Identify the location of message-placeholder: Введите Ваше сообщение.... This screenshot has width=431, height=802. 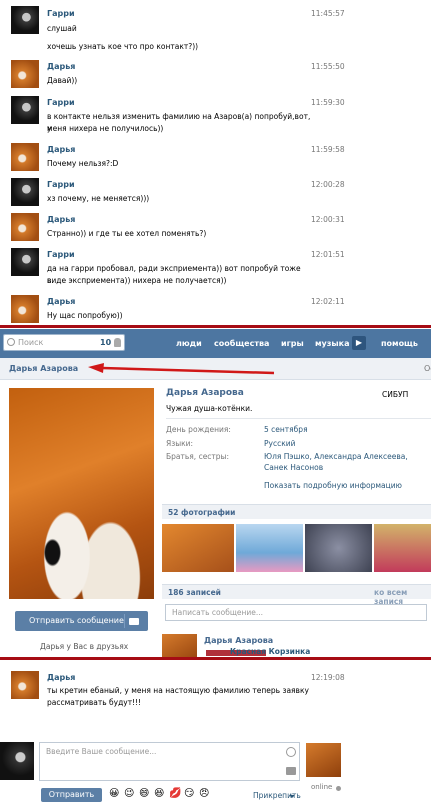
(101, 751).